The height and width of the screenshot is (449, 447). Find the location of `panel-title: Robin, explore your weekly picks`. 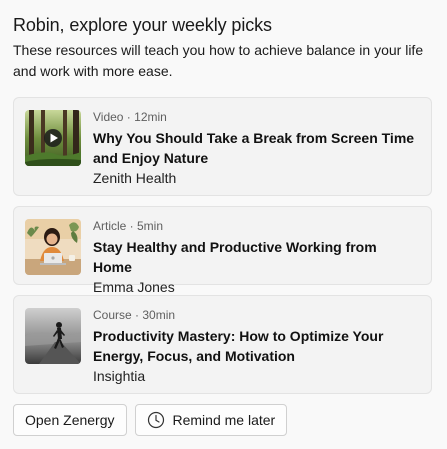

panel-title: Robin, explore your weekly picks is located at coordinates (142, 25).